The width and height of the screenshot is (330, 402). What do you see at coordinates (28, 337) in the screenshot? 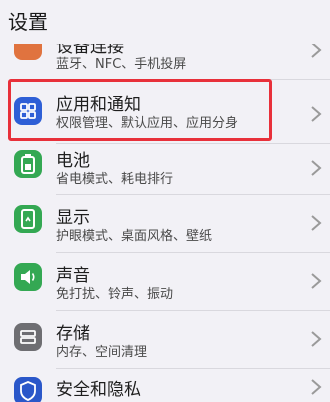
I see `storage-icon` at bounding box center [28, 337].